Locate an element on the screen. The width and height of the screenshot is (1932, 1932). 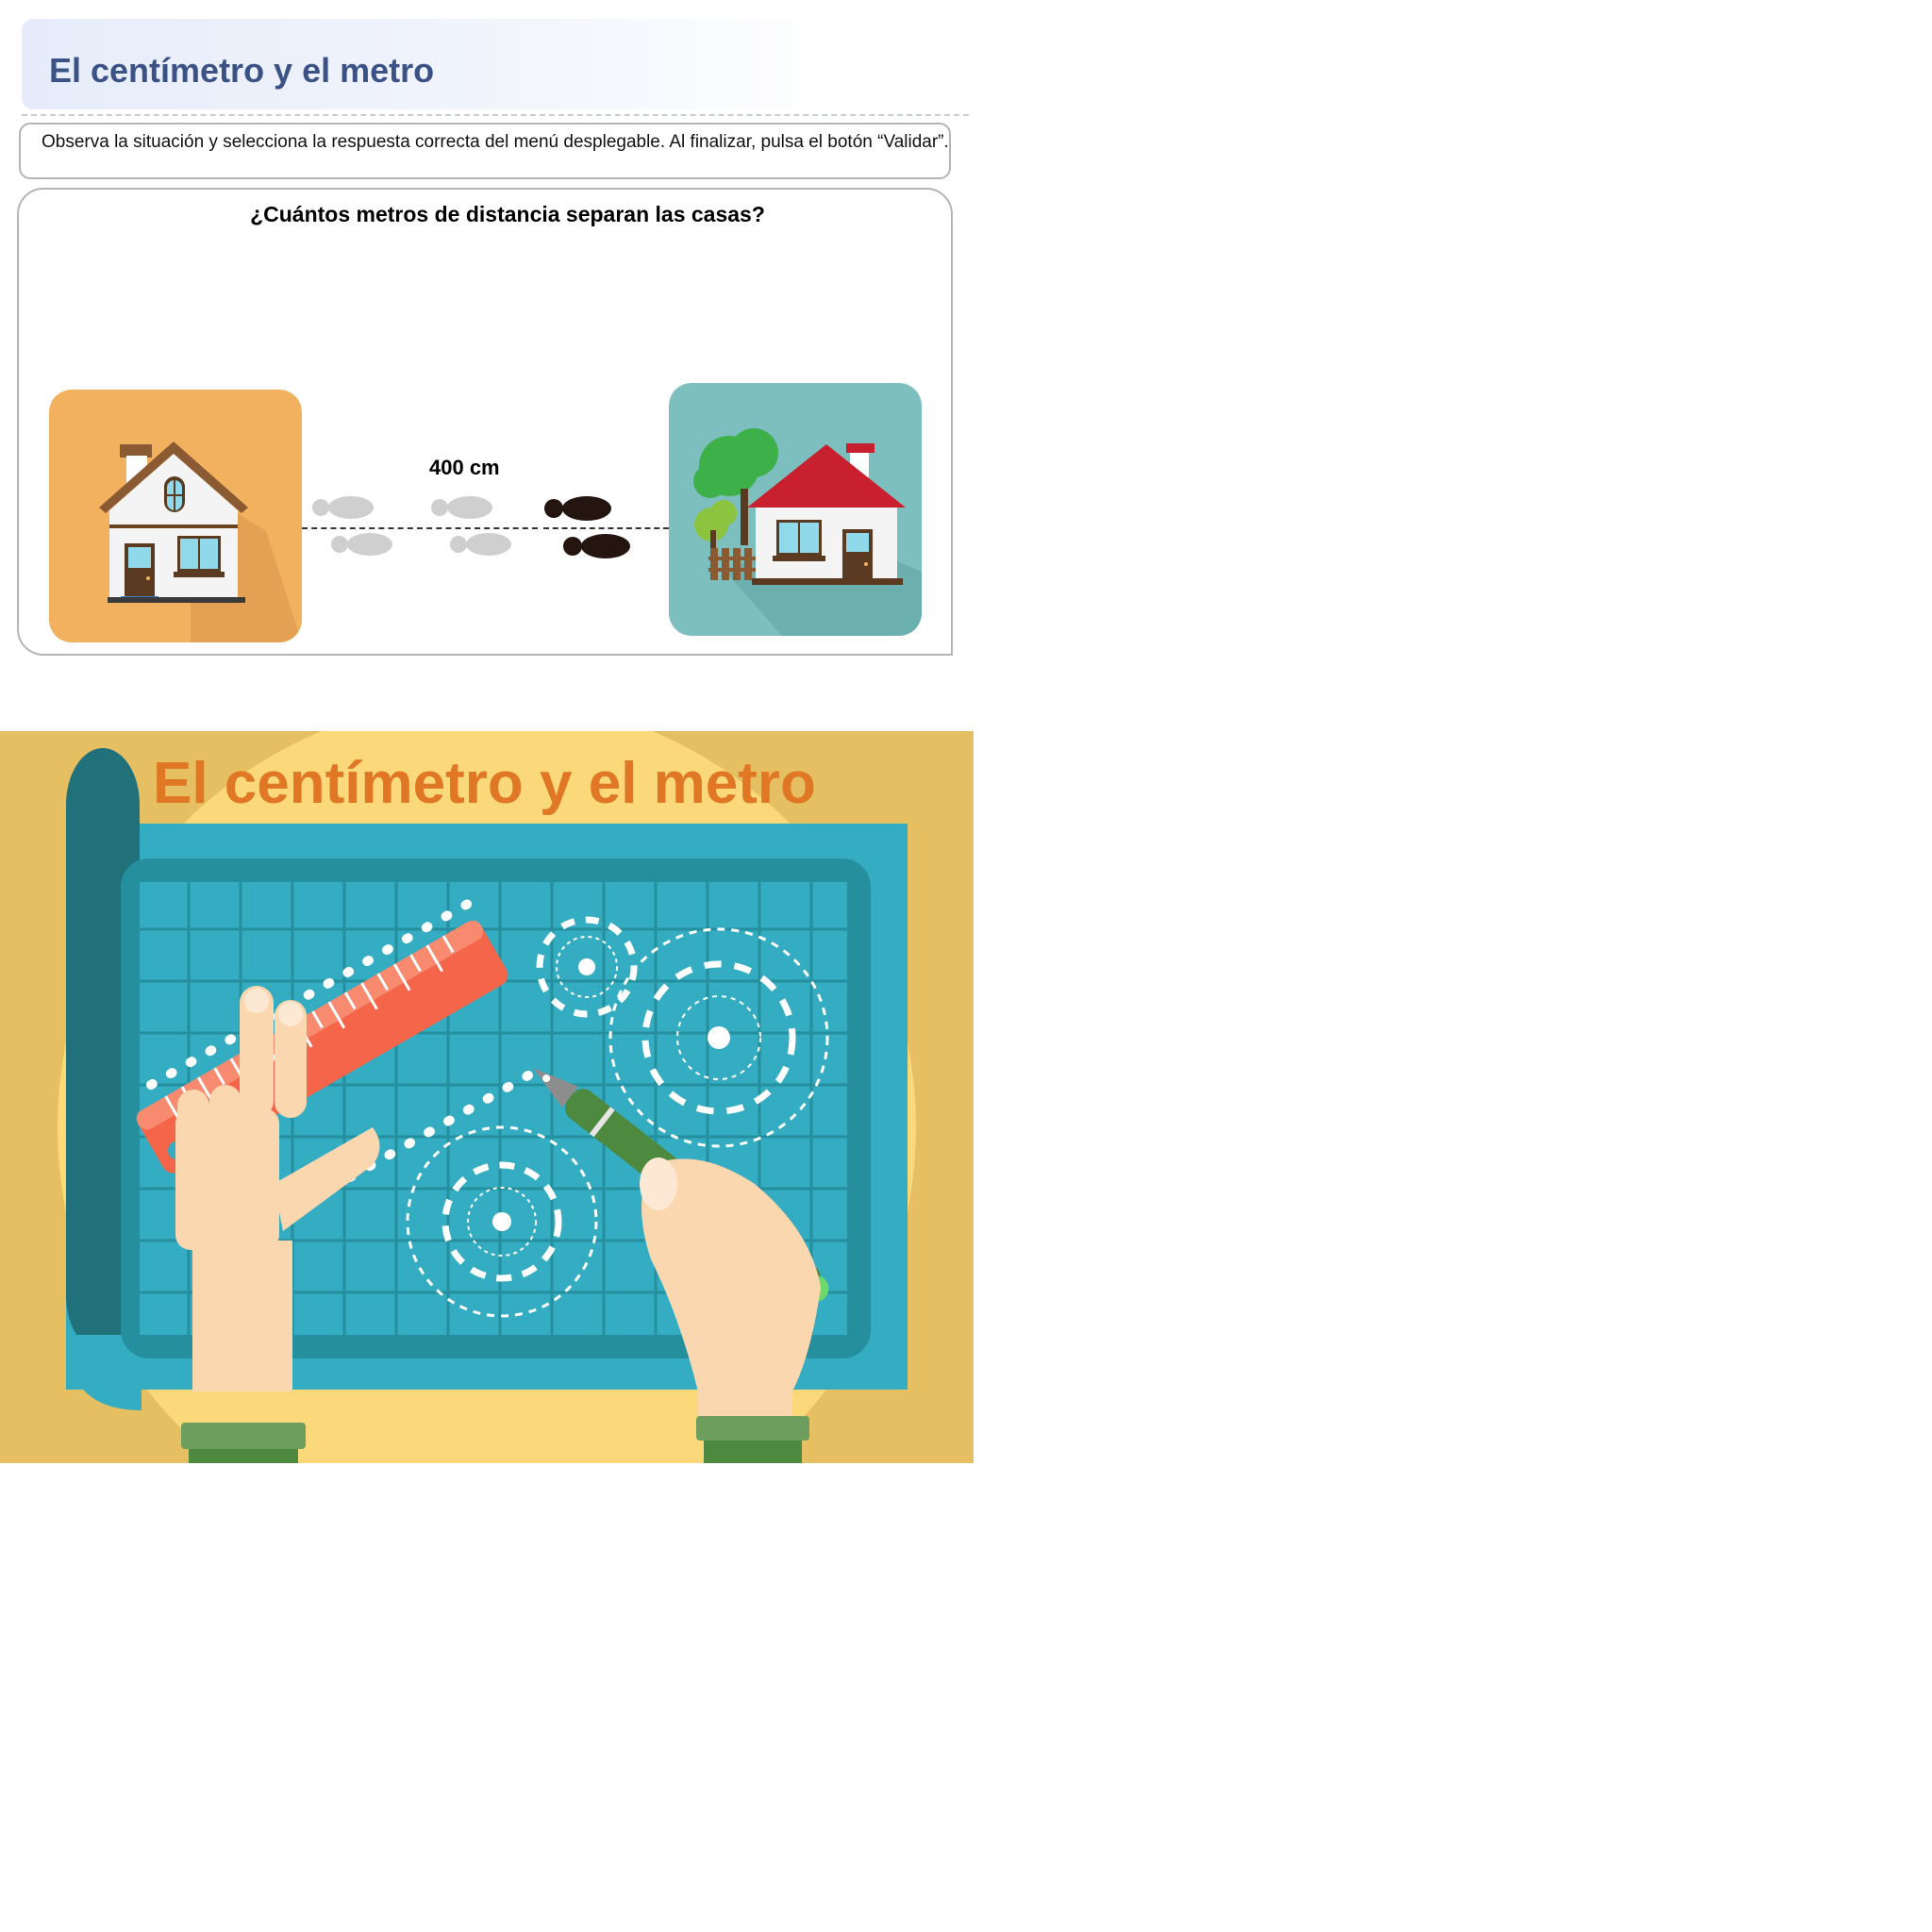
page-header: El centímetro y el metro is located at coordinates (432, 64).